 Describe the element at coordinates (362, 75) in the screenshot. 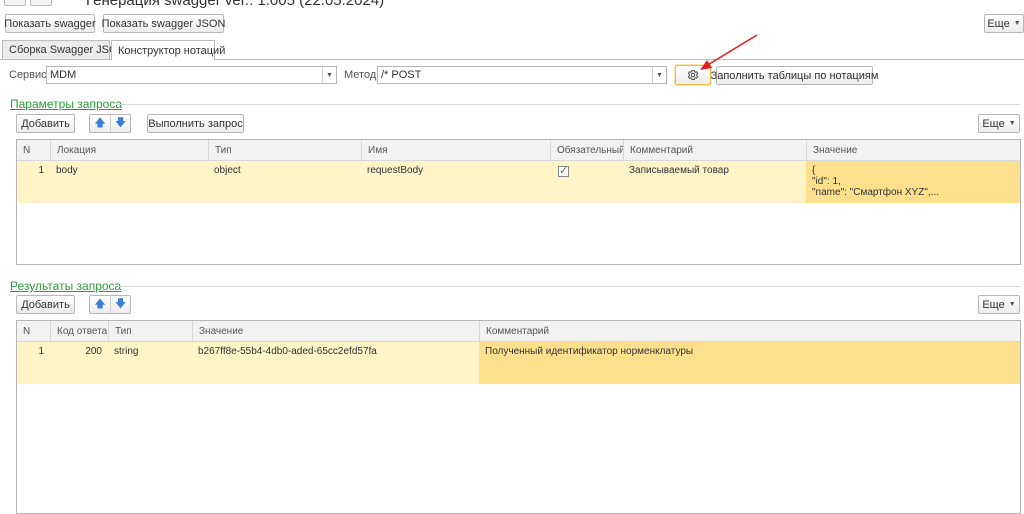

I see `method-label: Метод:` at that location.